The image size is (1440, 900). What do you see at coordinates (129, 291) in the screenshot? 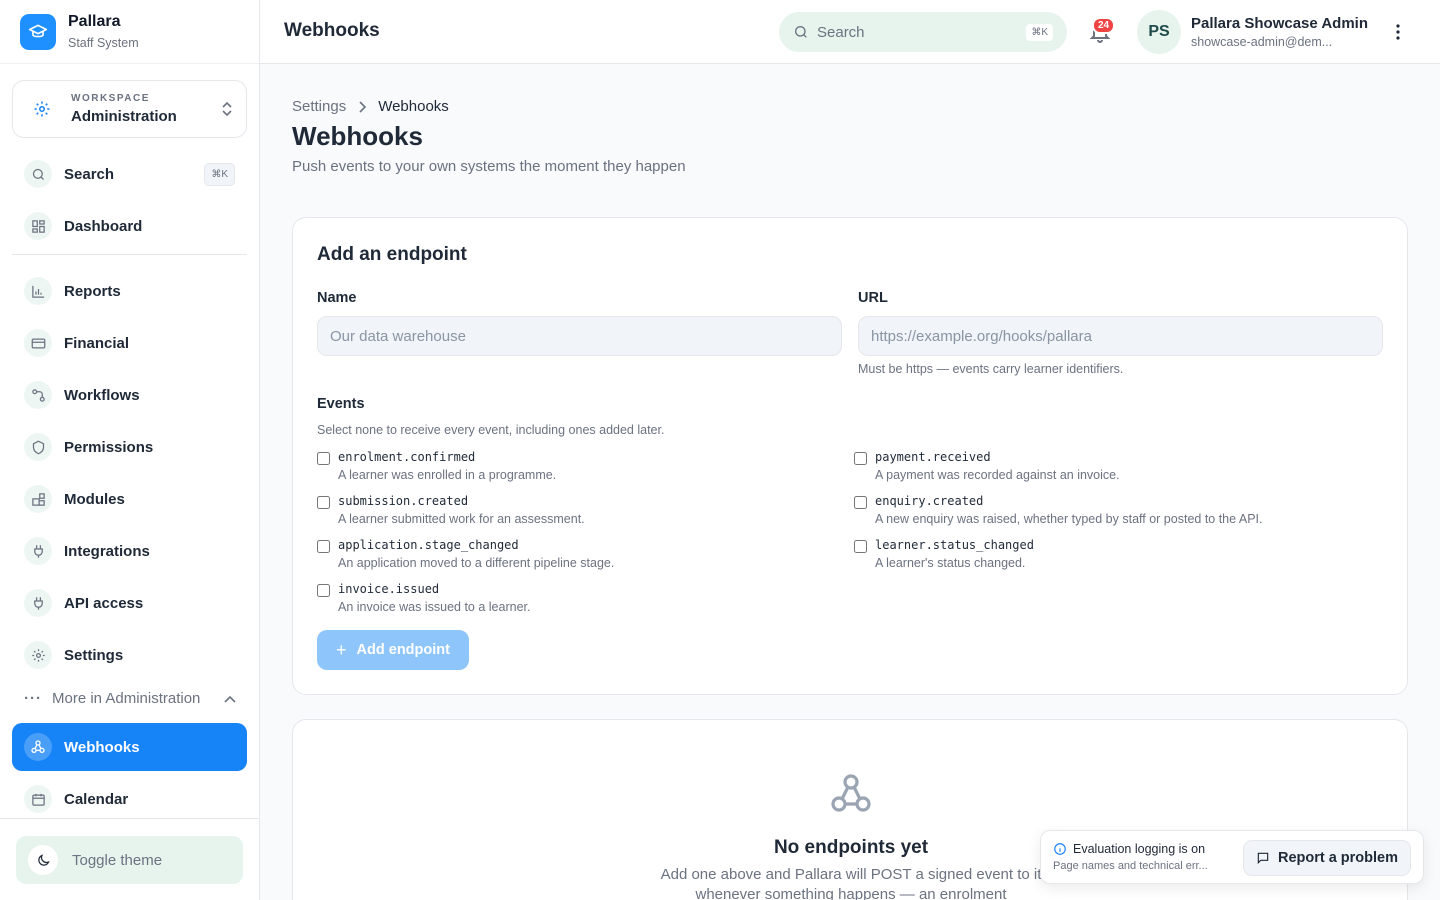
I see `sidebar-item-reports: Reports` at bounding box center [129, 291].